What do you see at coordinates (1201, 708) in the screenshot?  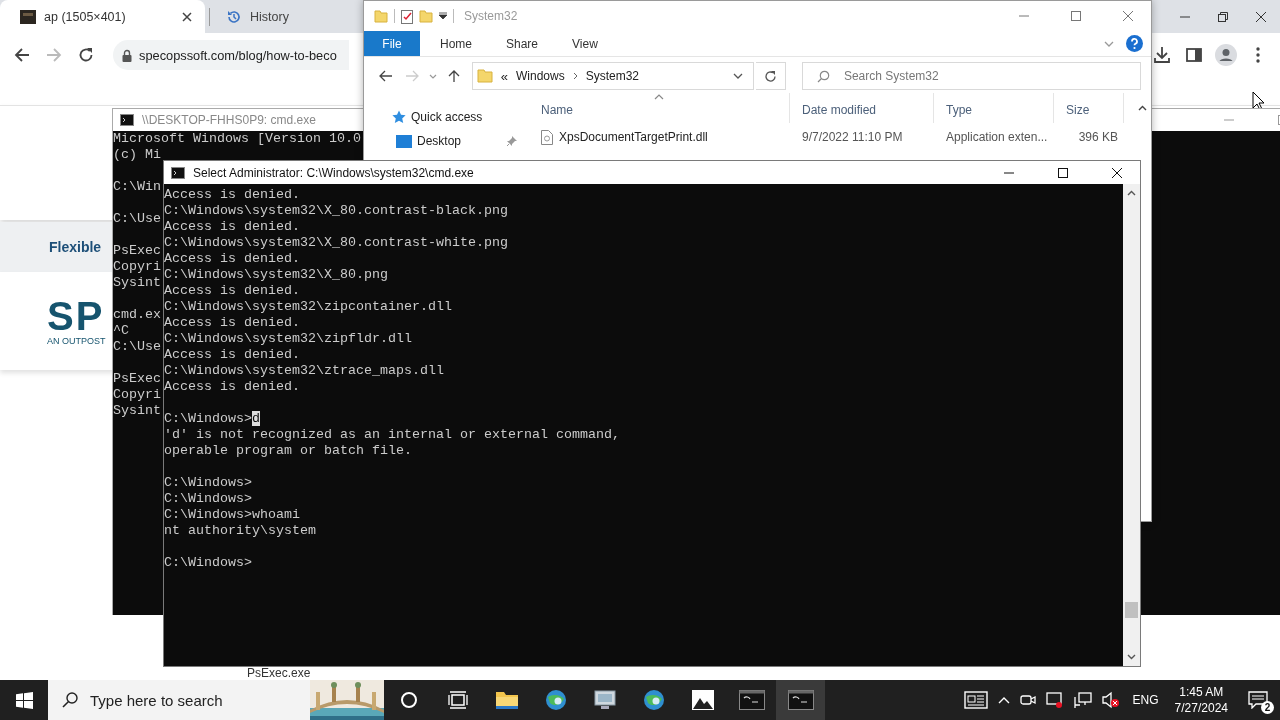 I see `clock-date: 7/27/2024` at bounding box center [1201, 708].